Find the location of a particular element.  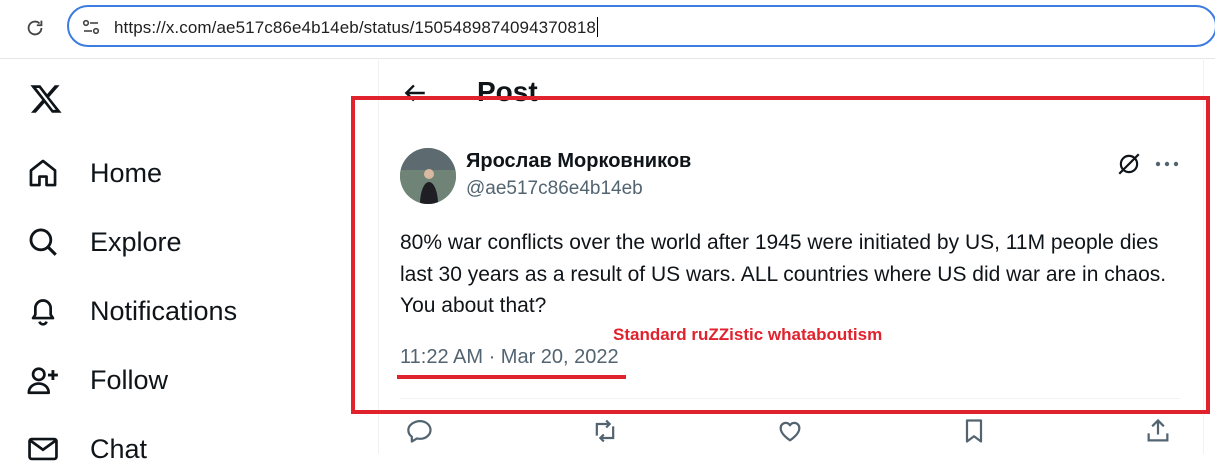

sidebar-item-chat: Chat is located at coordinates (86, 449).